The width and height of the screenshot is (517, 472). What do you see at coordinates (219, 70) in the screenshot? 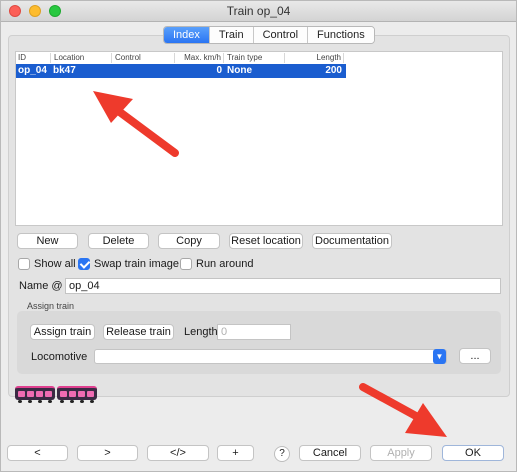
I see `cell-max-kmh: 0` at bounding box center [219, 70].